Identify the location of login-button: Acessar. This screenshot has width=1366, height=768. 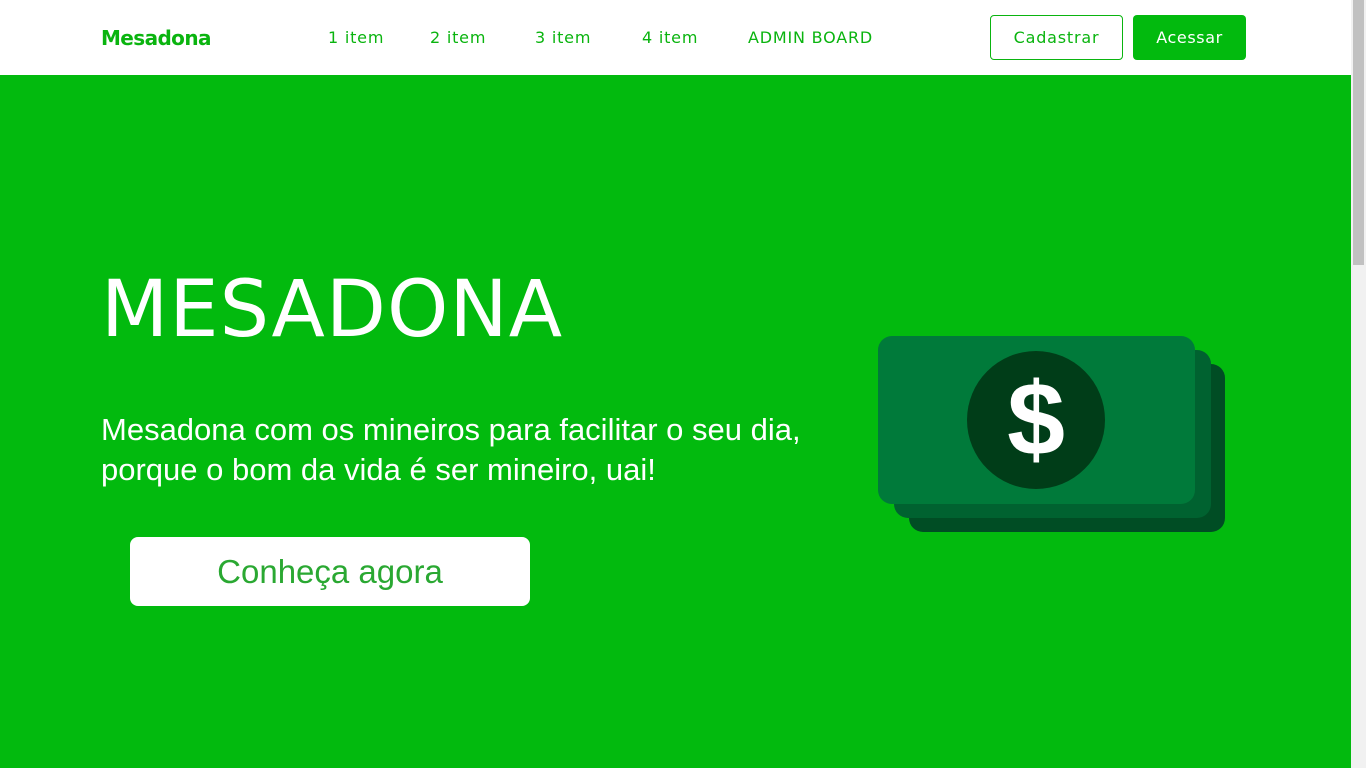
(1189, 37).